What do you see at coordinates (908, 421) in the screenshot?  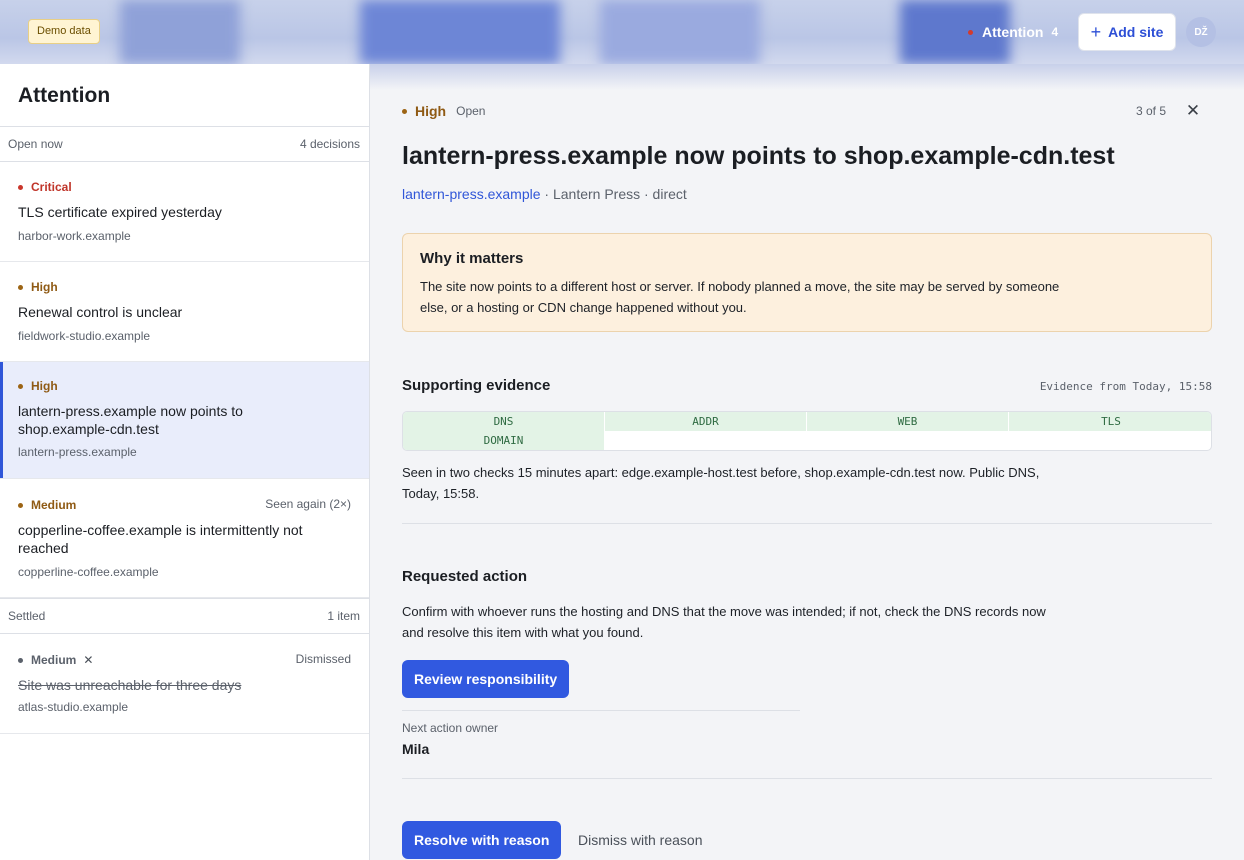 I see `evidence-chip-web: WEB` at bounding box center [908, 421].